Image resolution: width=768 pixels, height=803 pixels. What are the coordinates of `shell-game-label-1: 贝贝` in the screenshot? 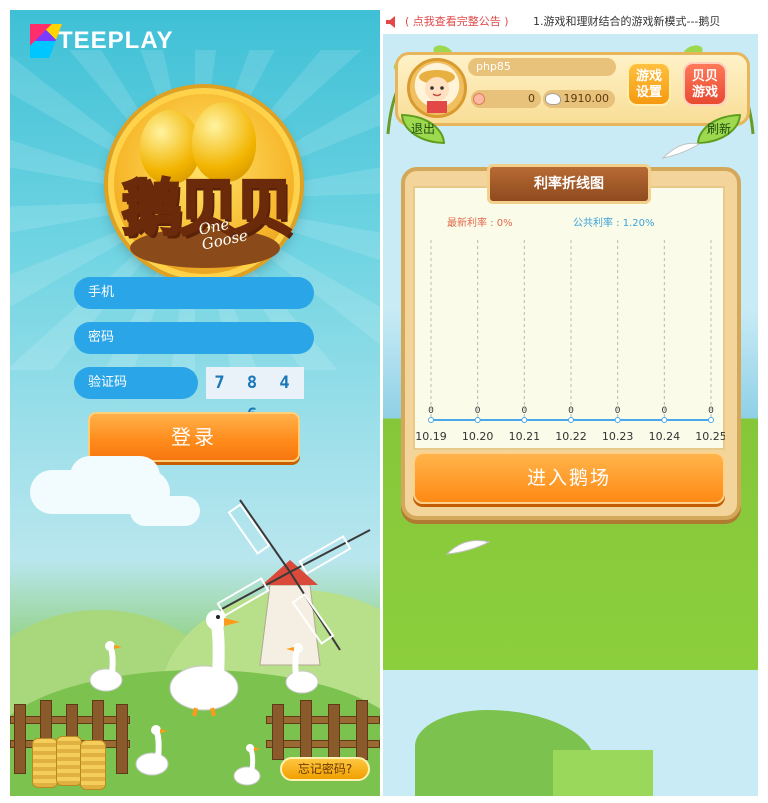 It's located at (704, 76).